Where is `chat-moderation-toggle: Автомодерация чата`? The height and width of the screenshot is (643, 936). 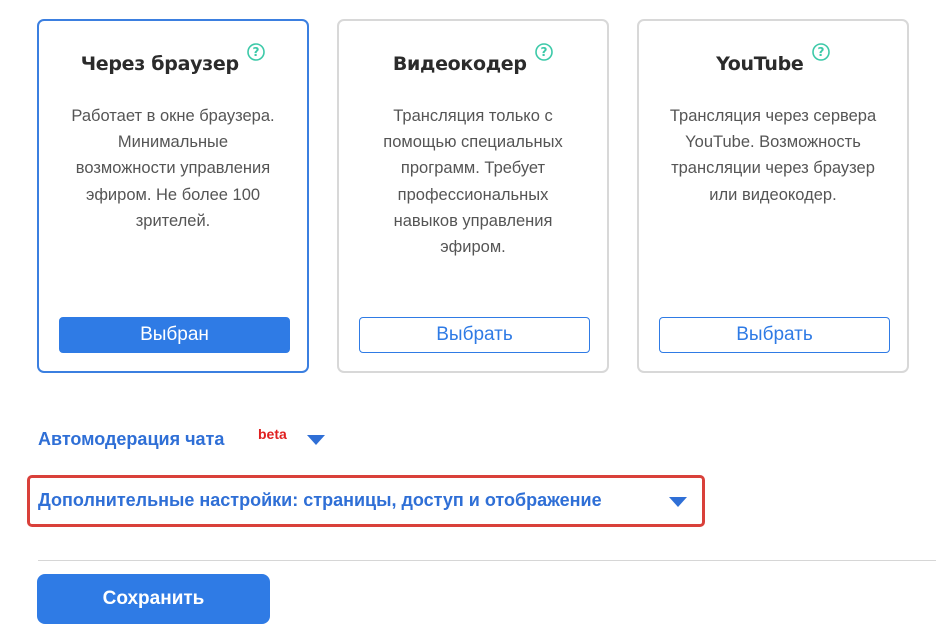
chat-moderation-toggle: Автомодерация чата is located at coordinates (131, 439).